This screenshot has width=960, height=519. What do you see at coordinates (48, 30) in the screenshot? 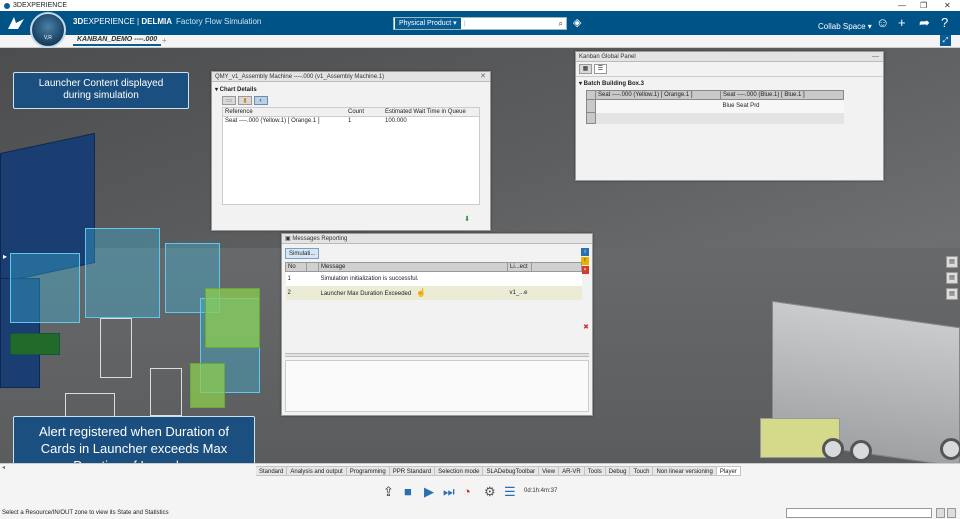
I see `compass-widget: V,R` at bounding box center [48, 30].